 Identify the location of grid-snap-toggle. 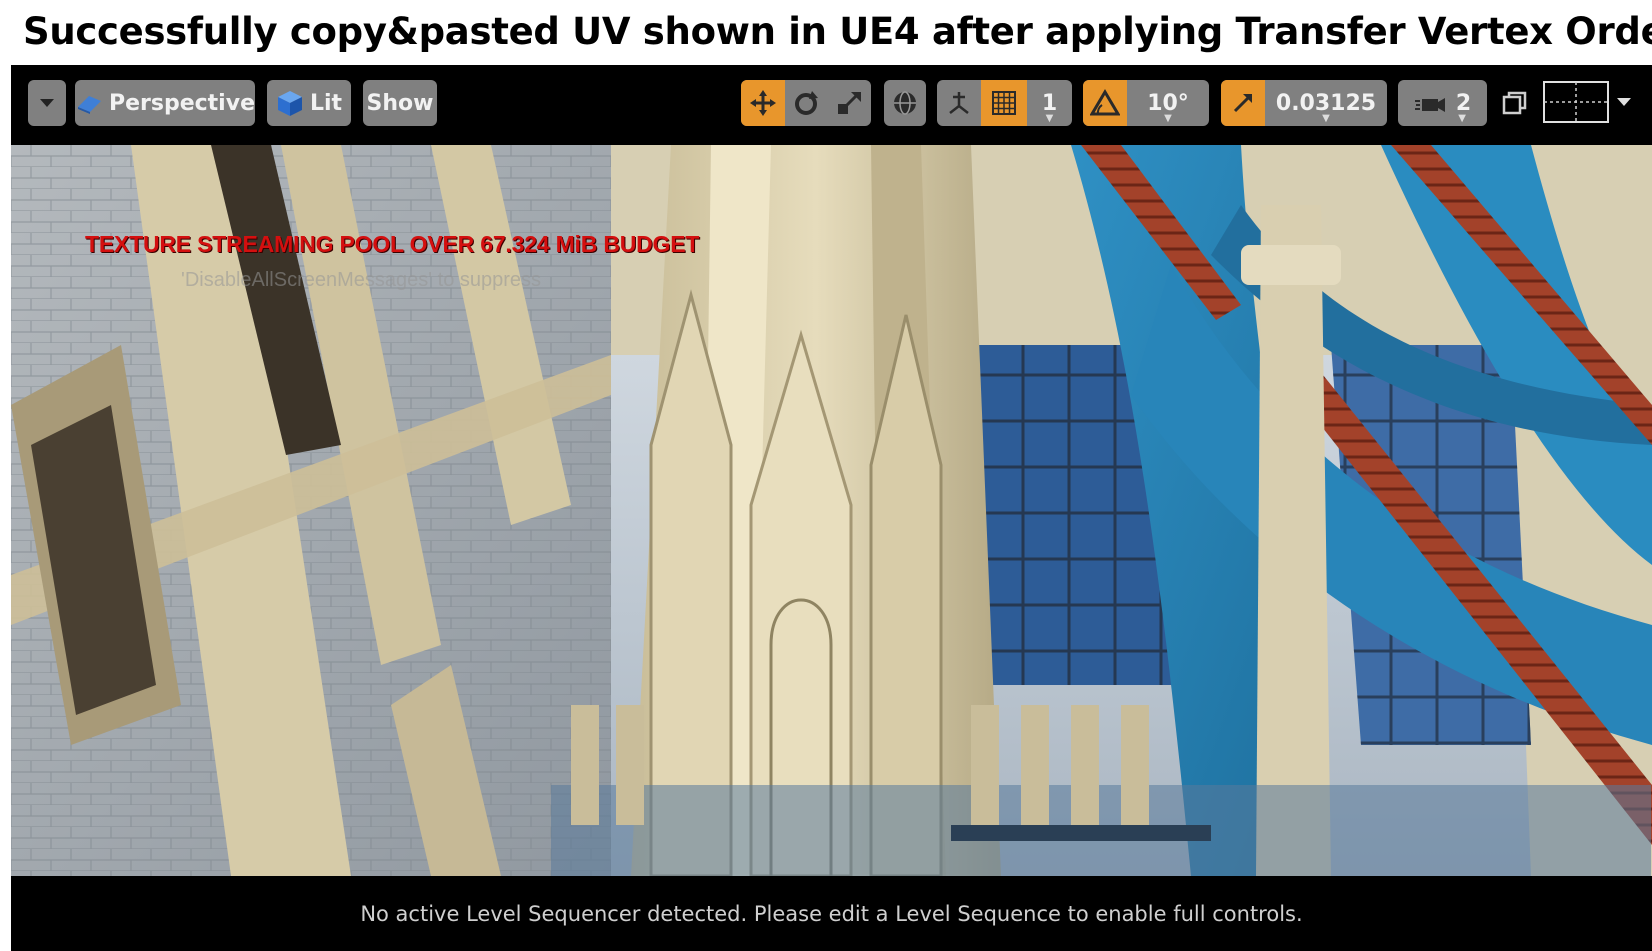
(1004, 103).